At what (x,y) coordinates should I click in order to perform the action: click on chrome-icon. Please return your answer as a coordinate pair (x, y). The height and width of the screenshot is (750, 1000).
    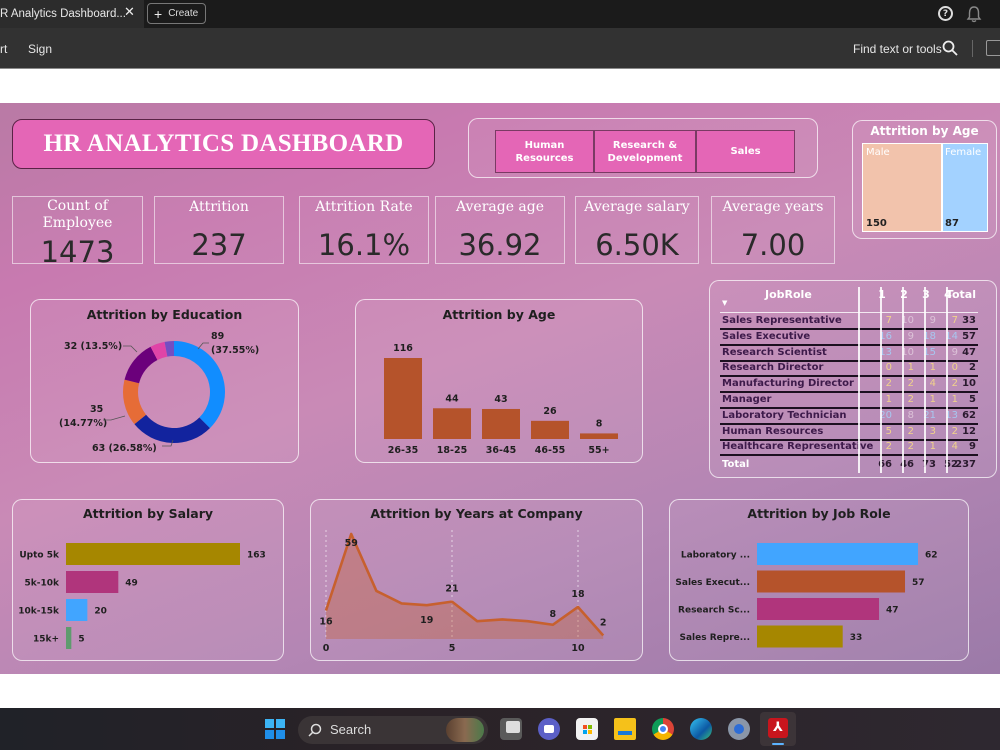
    Looking at the image, I should click on (663, 729).